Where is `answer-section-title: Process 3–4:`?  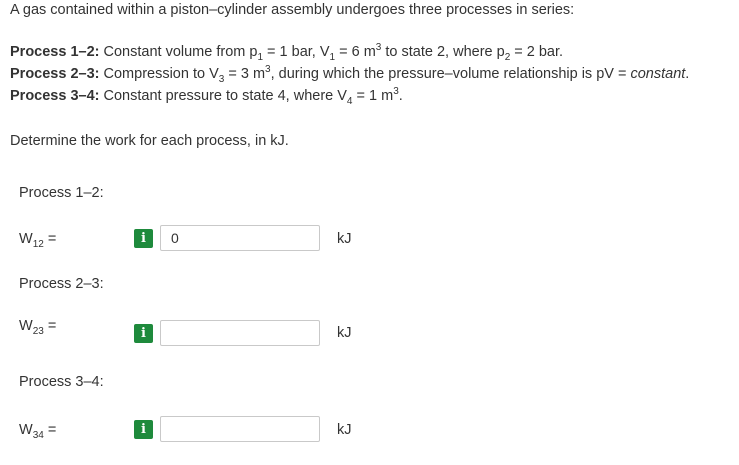 answer-section-title: Process 3–4: is located at coordinates (61, 382).